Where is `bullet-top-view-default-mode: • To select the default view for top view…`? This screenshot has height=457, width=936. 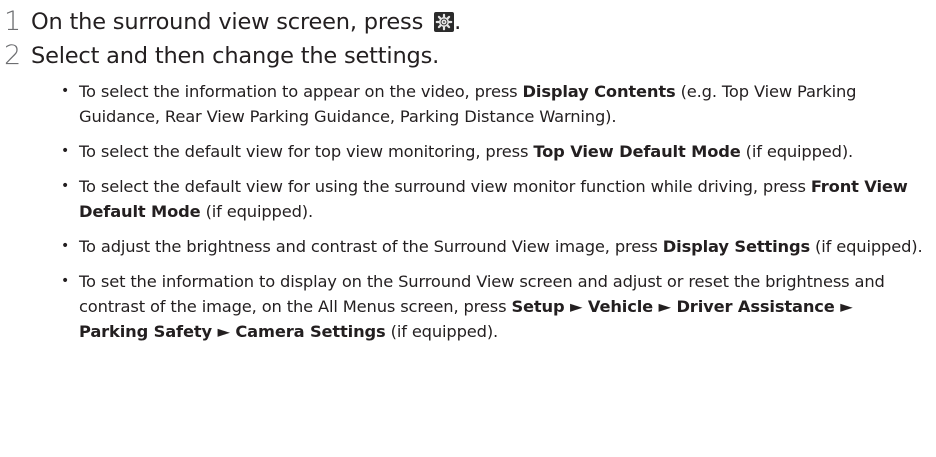
bullet-top-view-default-mode: • To select the default view for top view… is located at coordinates (494, 151).